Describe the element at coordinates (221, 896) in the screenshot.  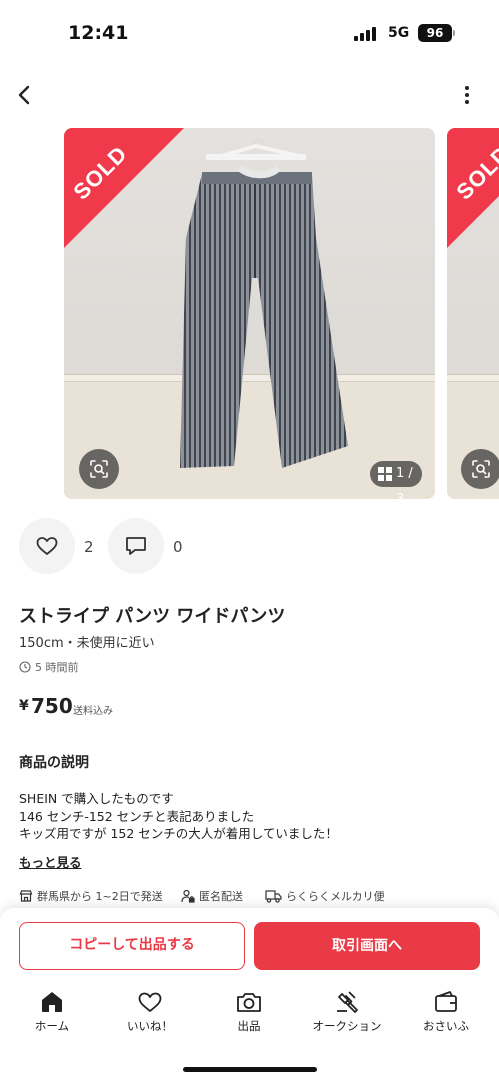
I see `anonymous-shipping-label: 匿名配送` at that location.